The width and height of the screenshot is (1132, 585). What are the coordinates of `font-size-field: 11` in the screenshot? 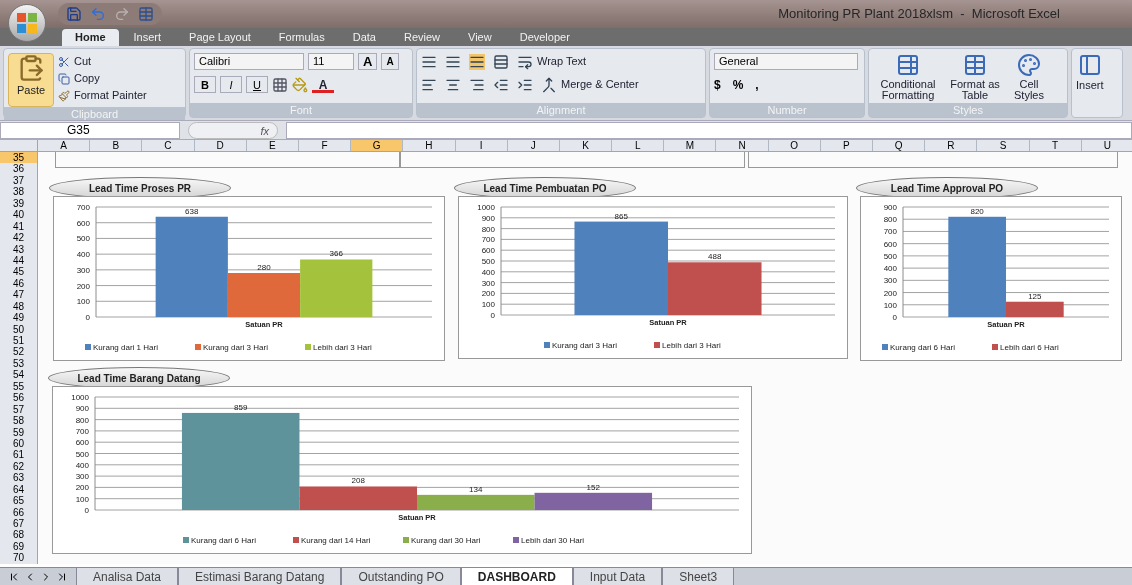 It's located at (331, 61).